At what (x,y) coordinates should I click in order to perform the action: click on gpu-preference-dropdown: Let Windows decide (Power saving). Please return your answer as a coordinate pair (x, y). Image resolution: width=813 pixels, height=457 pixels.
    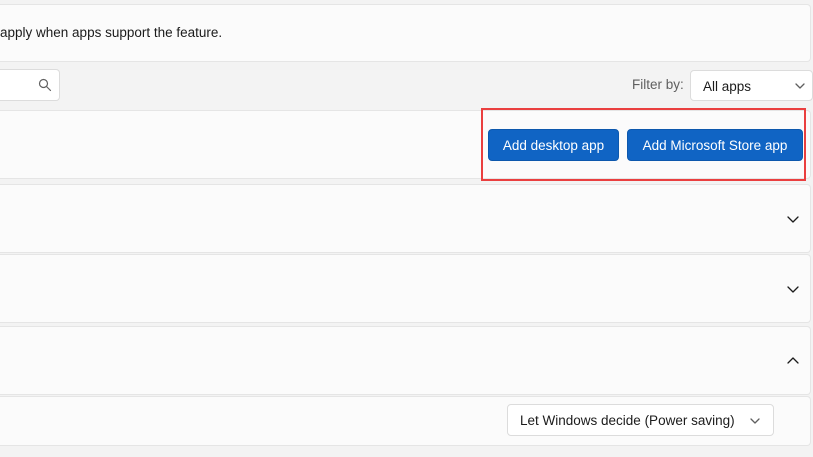
    Looking at the image, I should click on (640, 420).